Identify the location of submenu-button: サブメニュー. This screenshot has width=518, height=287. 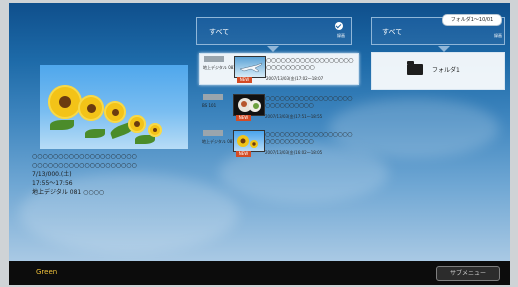
(468, 273).